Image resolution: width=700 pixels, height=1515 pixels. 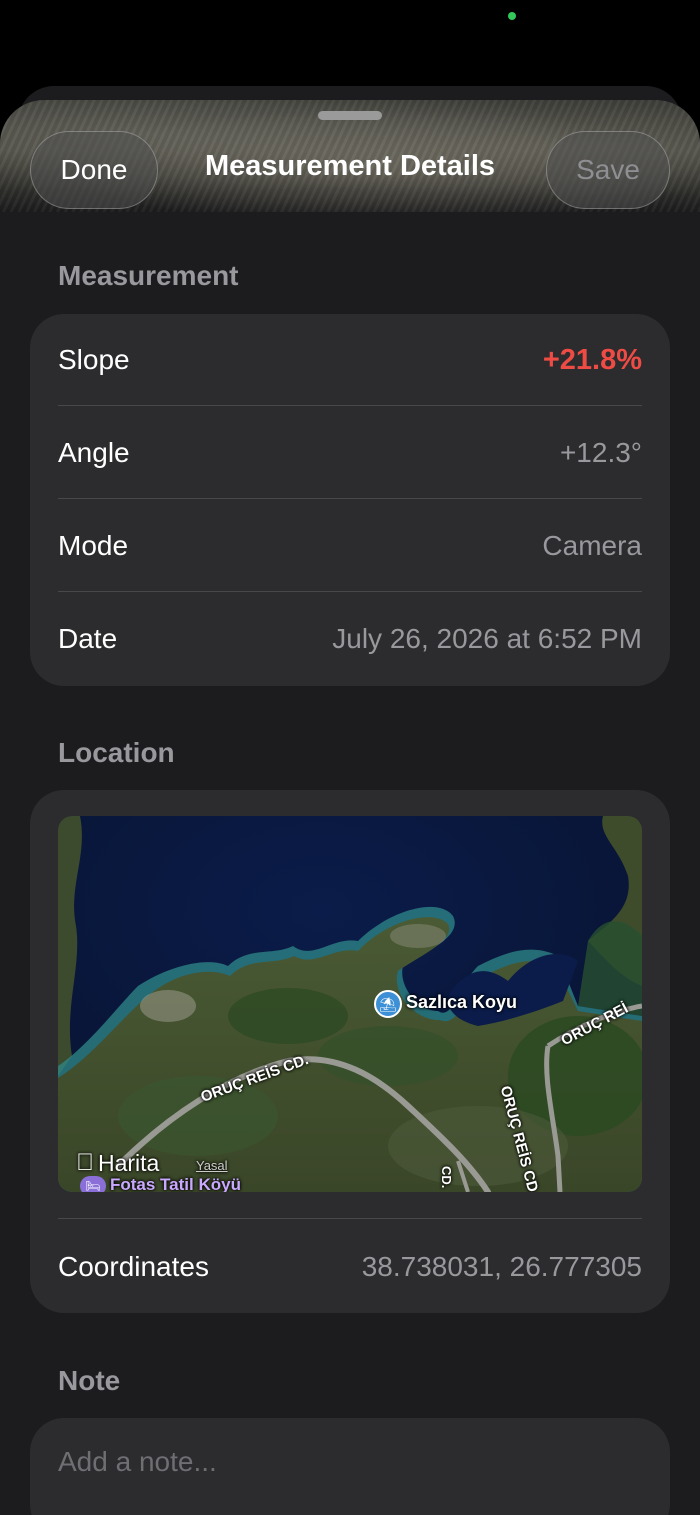 What do you see at coordinates (350, 115) in the screenshot?
I see `sheet-grabber` at bounding box center [350, 115].